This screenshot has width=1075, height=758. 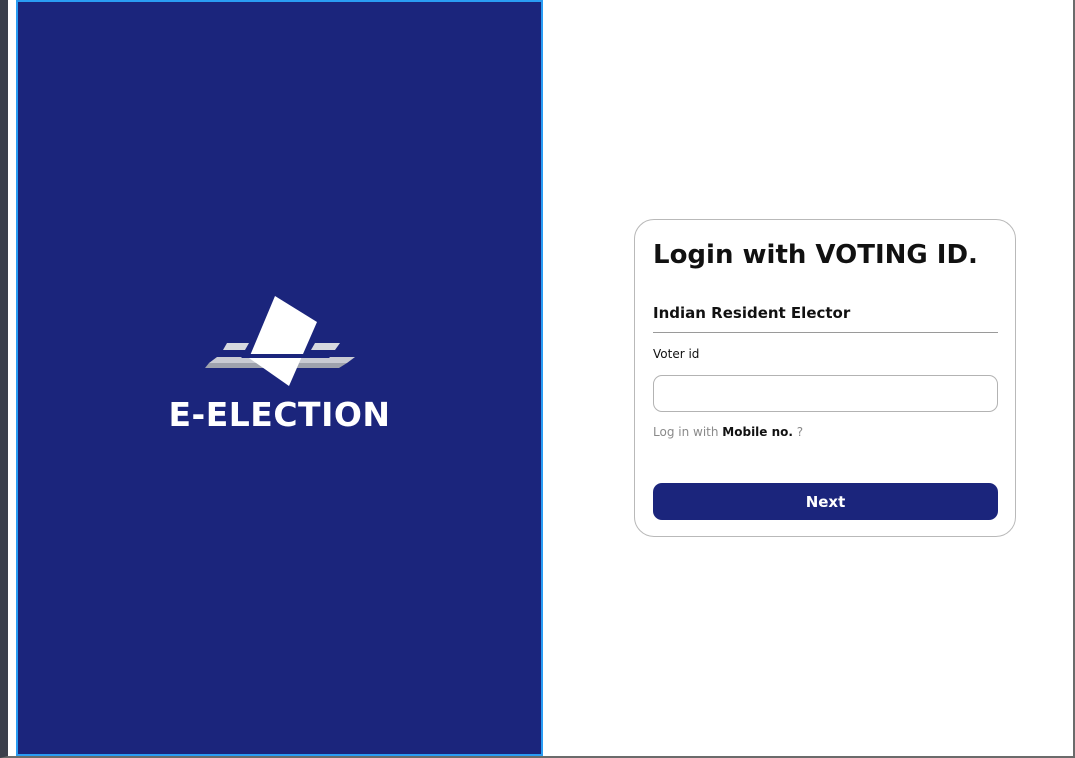 I want to click on brand-logo: E-ELECTION, so click(x=279, y=363).